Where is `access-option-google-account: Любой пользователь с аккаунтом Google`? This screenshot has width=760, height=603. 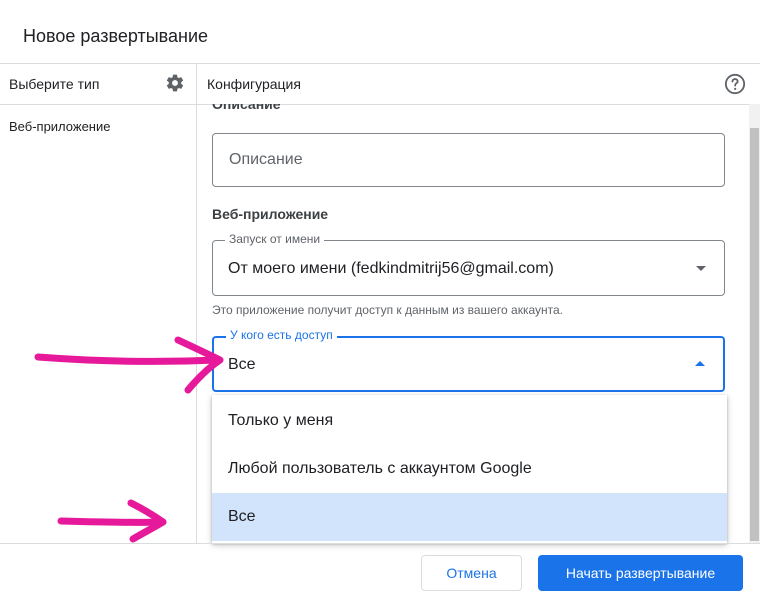 access-option-google-account: Любой пользователь с аккаунтом Google is located at coordinates (469, 469).